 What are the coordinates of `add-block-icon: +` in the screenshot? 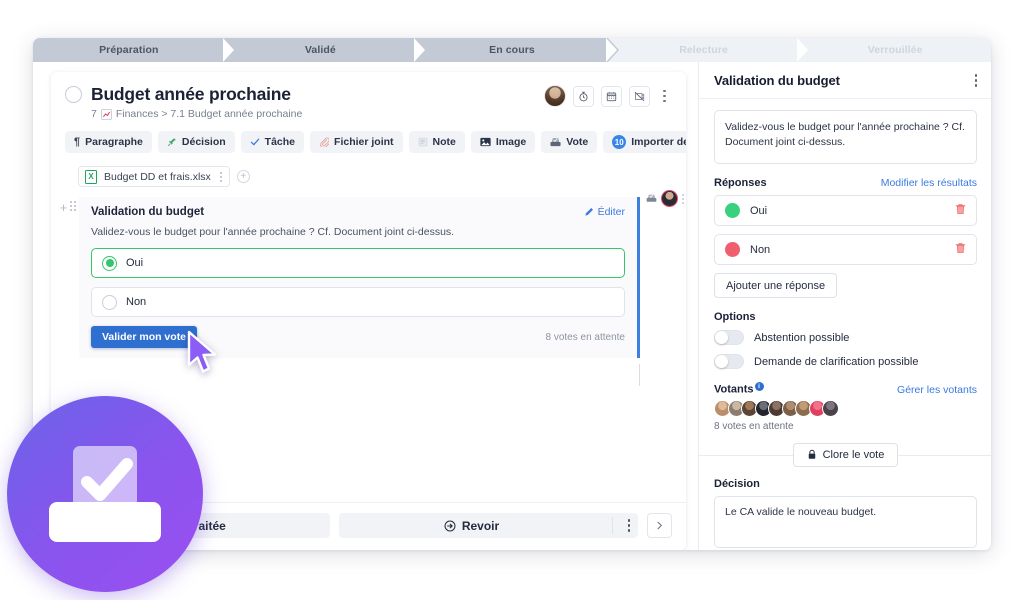 It's located at (64, 207).